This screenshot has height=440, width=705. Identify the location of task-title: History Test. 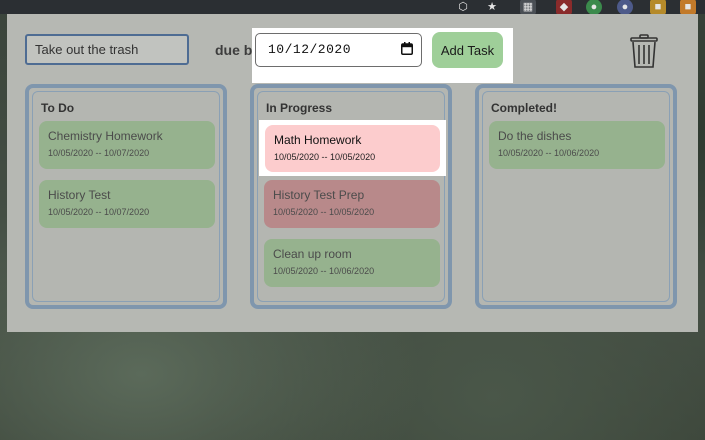
(79, 195).